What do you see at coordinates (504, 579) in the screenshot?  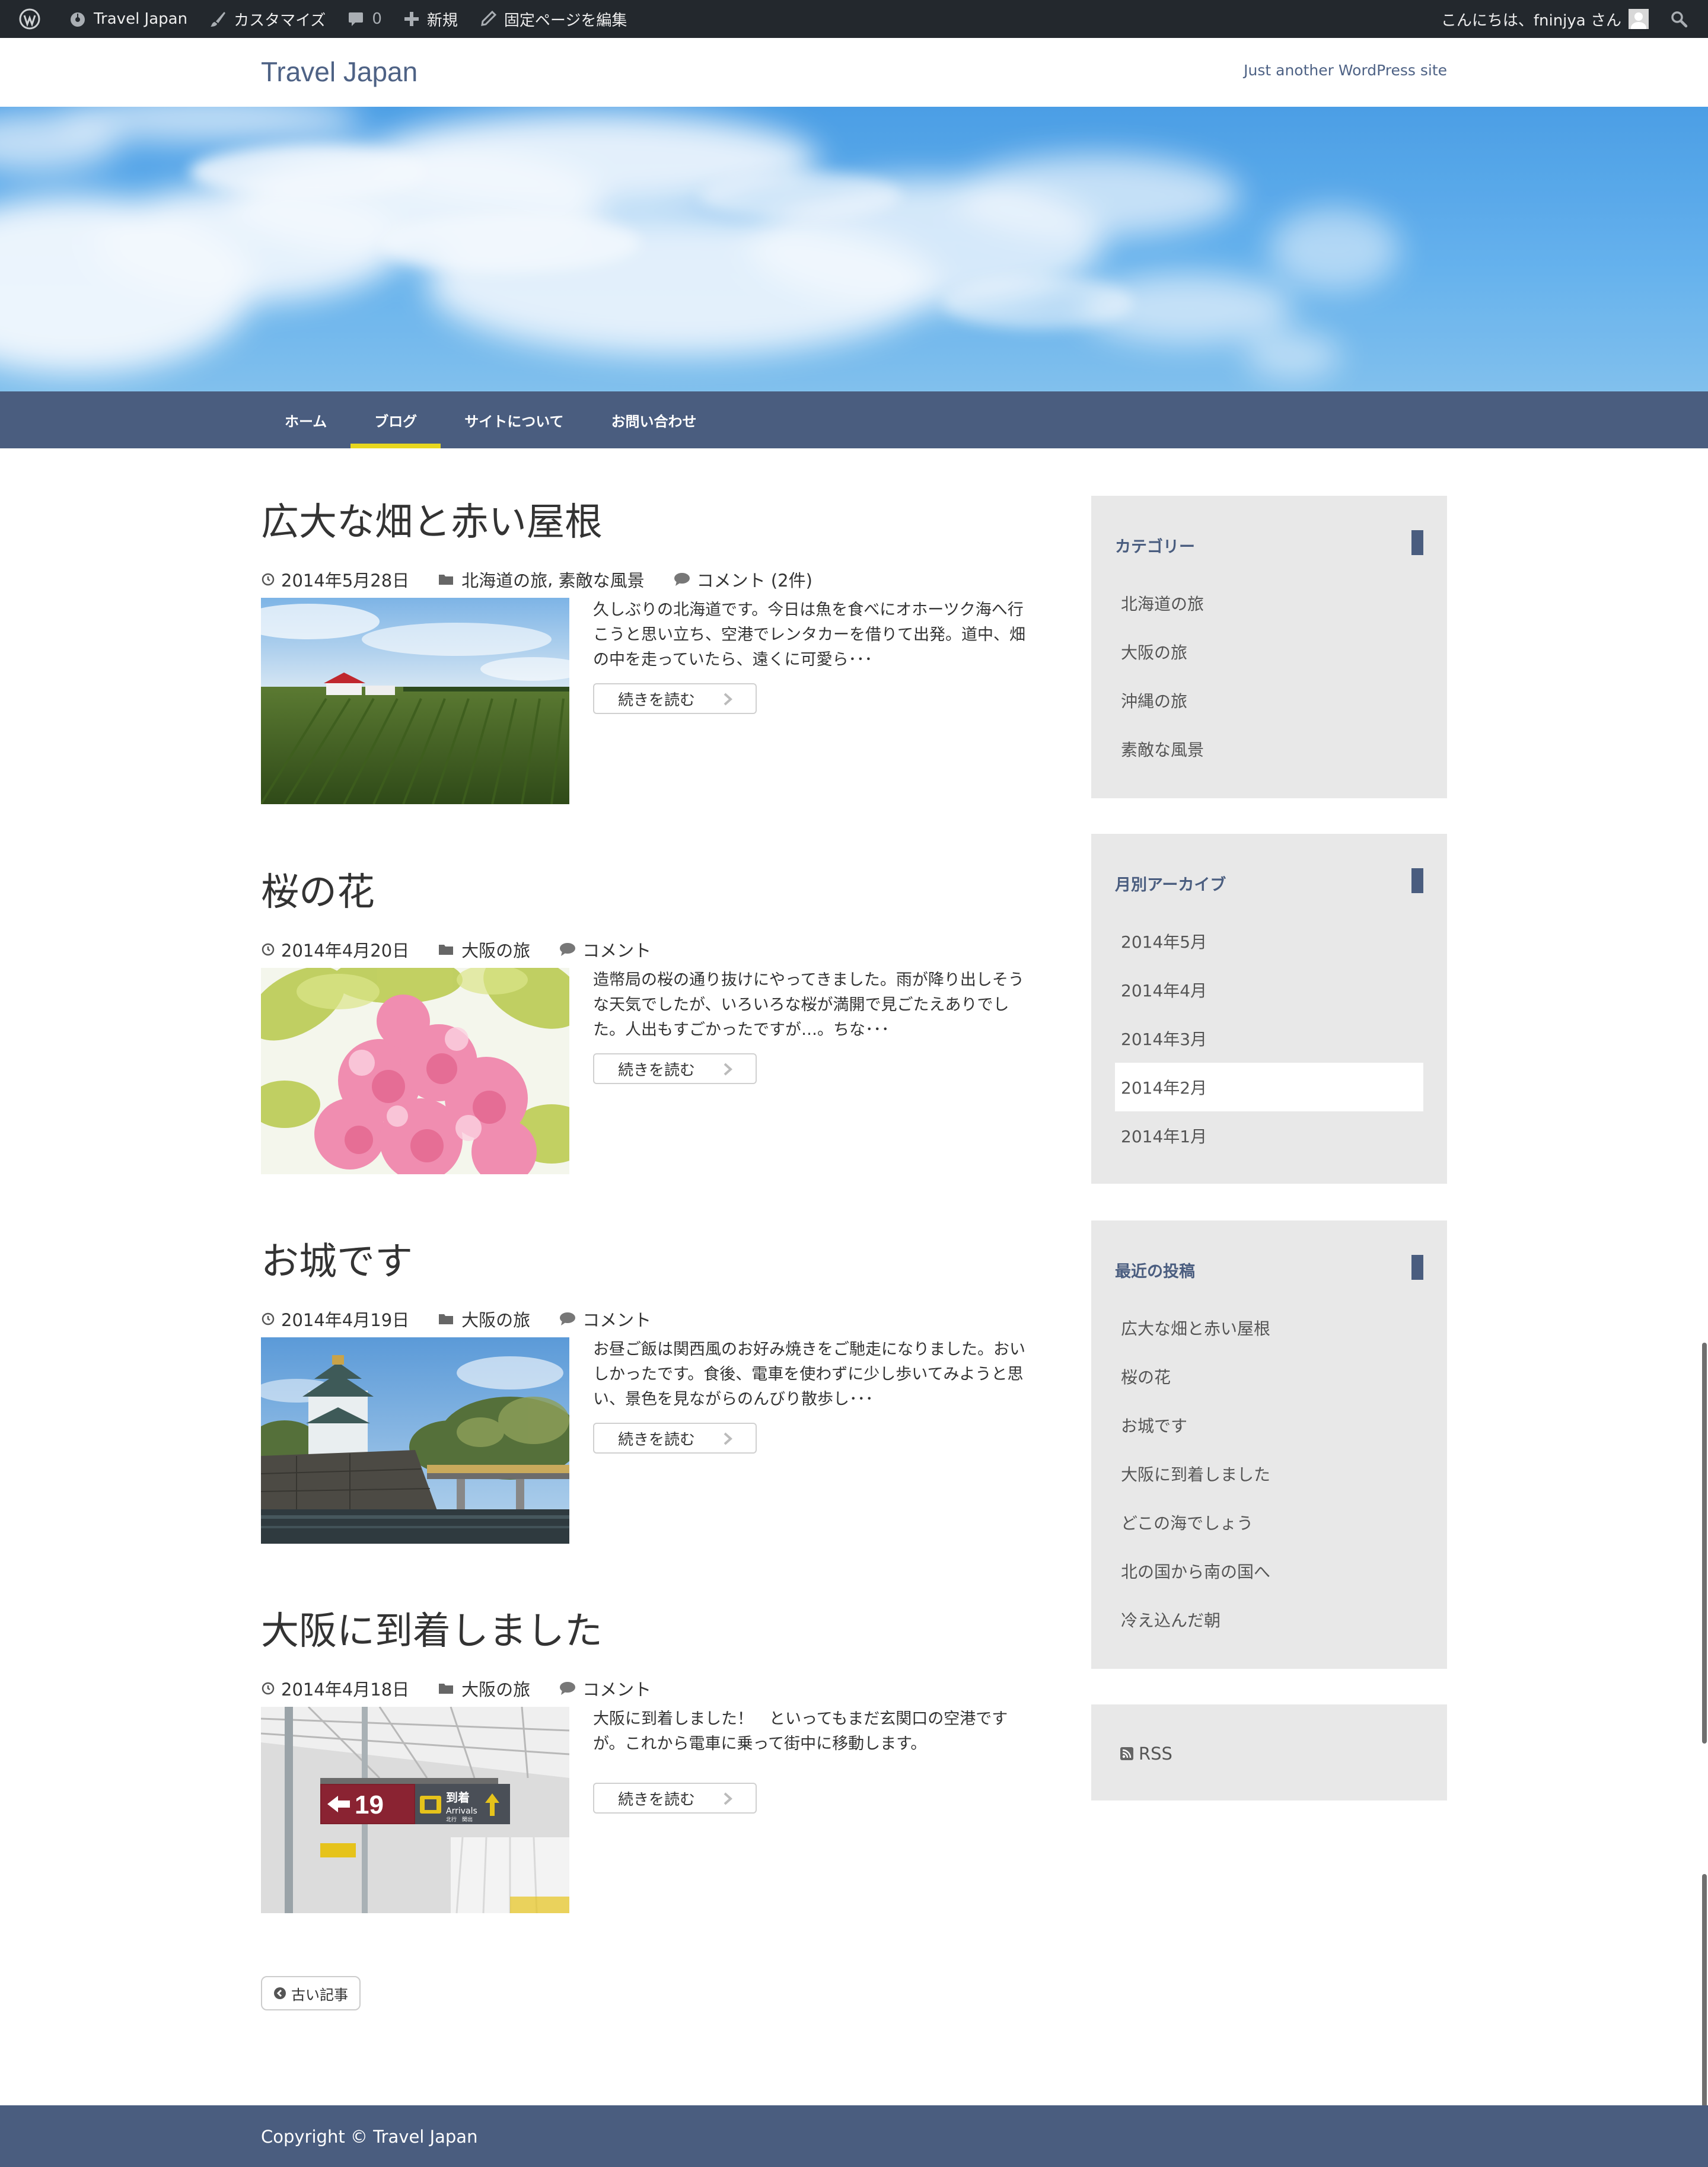 I see `category-link: 北海道の旅` at bounding box center [504, 579].